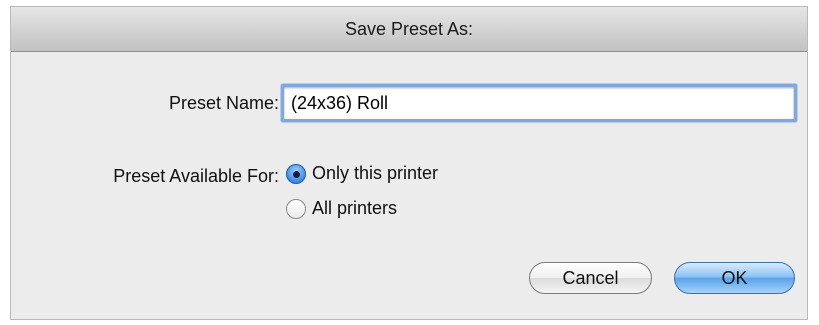  Describe the element at coordinates (296, 208) in the screenshot. I see `radio-unselected-icon` at that location.